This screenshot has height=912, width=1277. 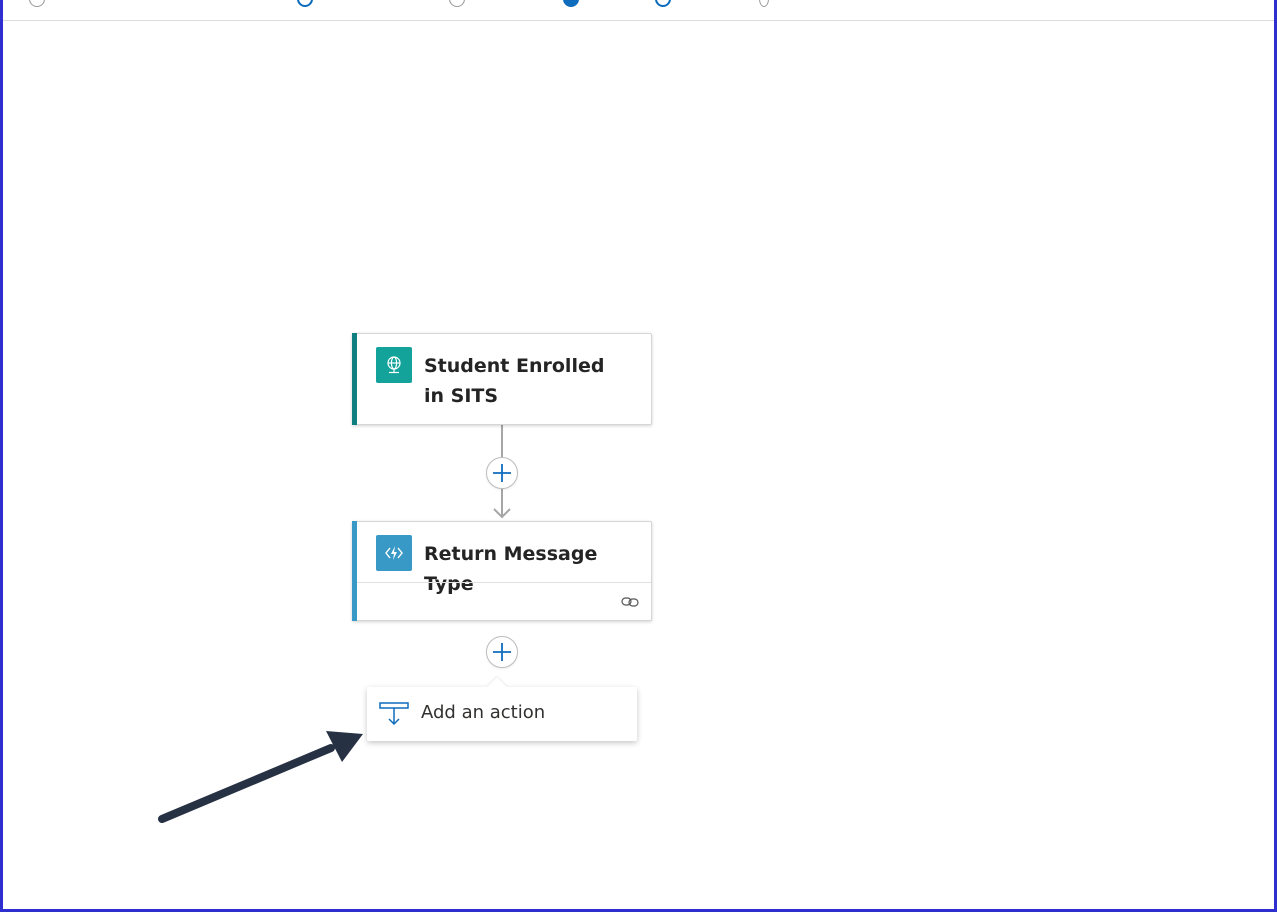 What do you see at coordinates (394, 714) in the screenshot?
I see `add-action-icon` at bounding box center [394, 714].